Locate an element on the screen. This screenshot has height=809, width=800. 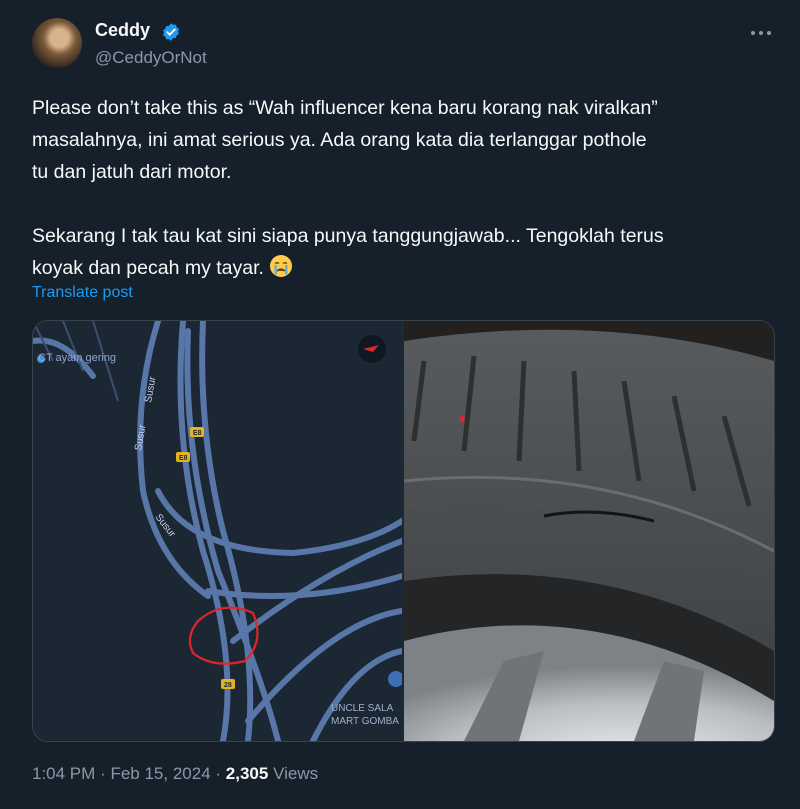
post-time: 1:04 PM is located at coordinates (63, 773).